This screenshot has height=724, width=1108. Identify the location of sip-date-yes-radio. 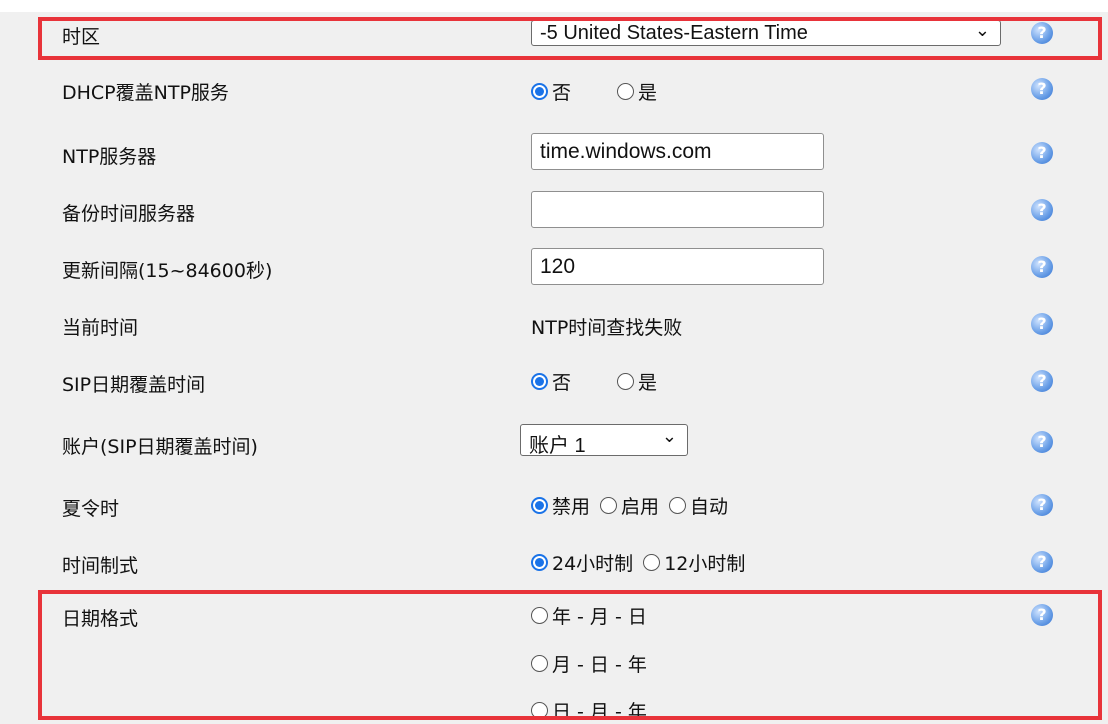
(626, 381).